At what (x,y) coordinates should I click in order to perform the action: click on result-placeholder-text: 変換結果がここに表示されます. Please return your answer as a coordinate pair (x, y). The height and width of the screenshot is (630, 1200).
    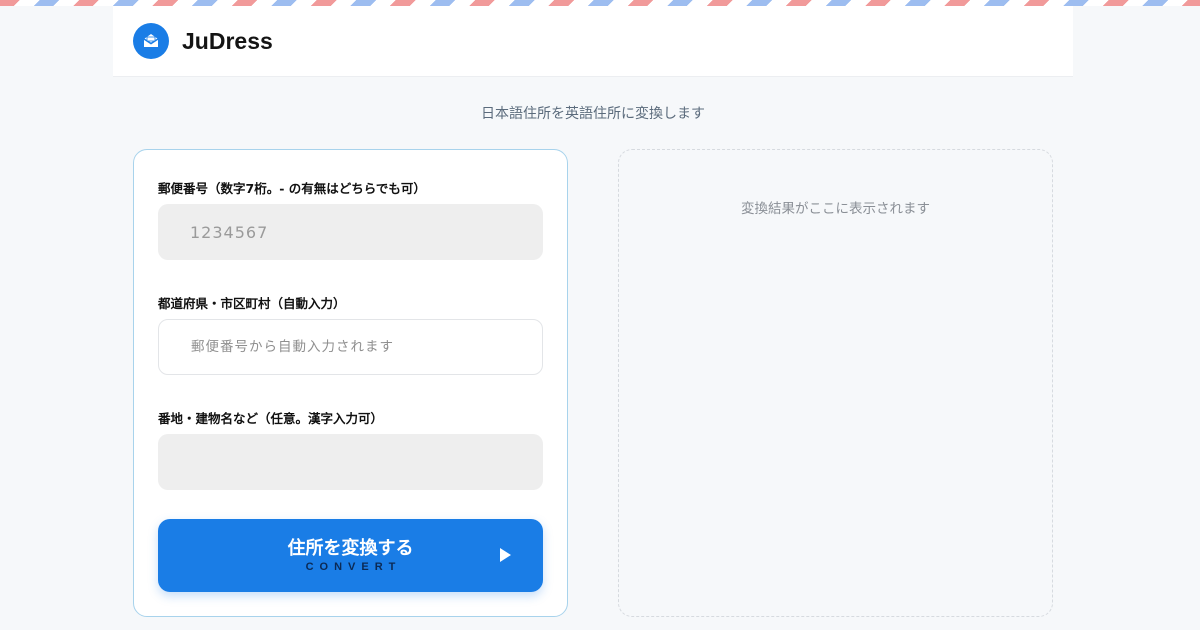
    Looking at the image, I should click on (835, 209).